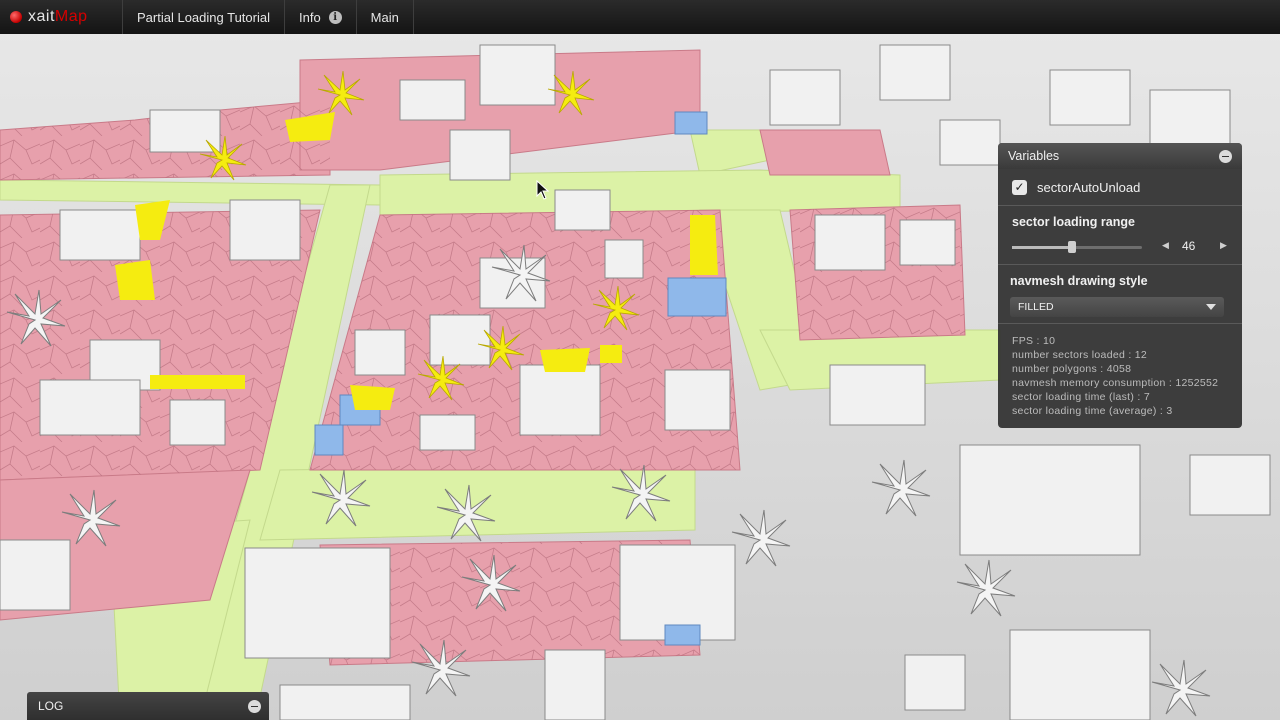 This screenshot has height=720, width=1280. I want to click on variables-panel-header: Variables, so click(1120, 156).